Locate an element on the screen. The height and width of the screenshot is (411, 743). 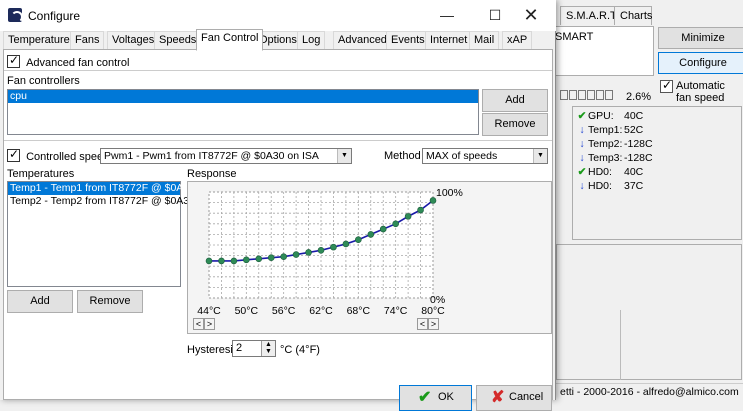
advanced-fan-control-label: Advanced fan control is located at coordinates (78, 63).